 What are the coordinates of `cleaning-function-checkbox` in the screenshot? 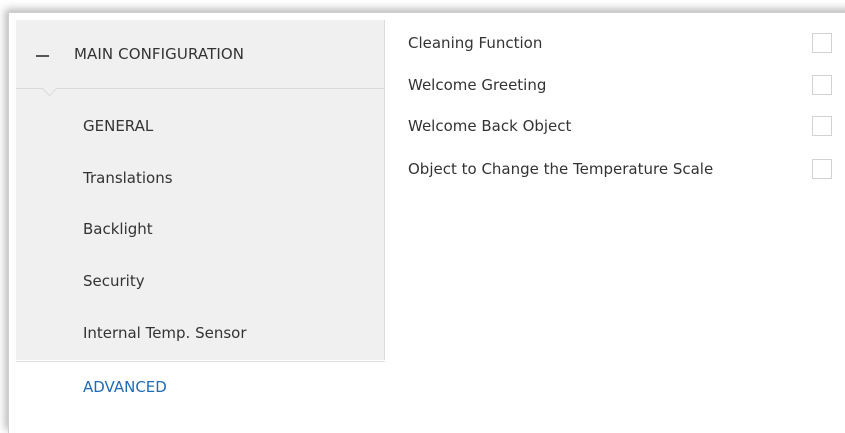 It's located at (822, 43).